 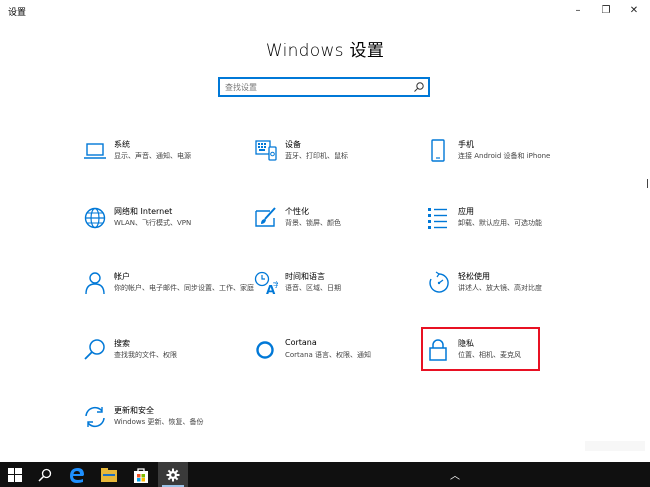 I want to click on taskbar-explorer-button, so click(x=109, y=474).